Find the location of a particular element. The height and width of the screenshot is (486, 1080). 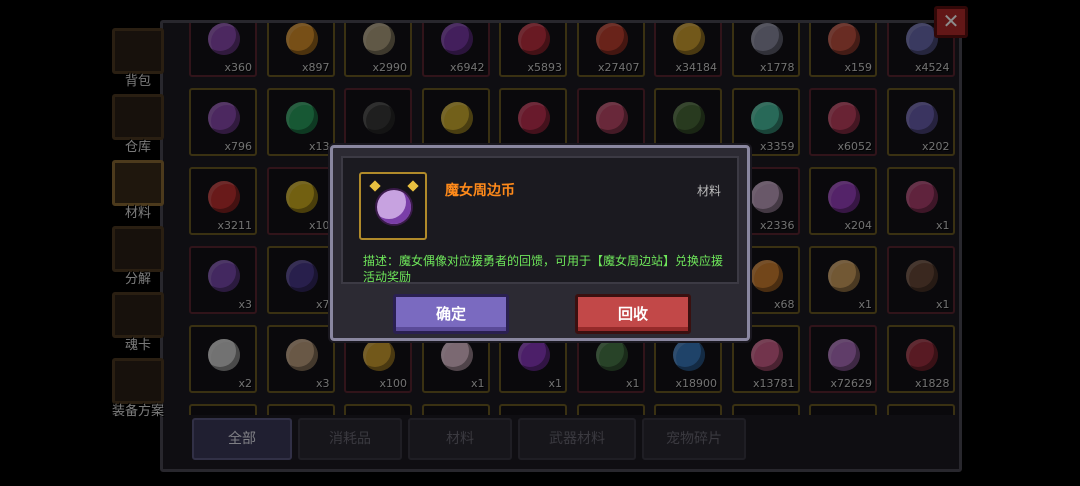

item-icon-frame is located at coordinates (393, 206).